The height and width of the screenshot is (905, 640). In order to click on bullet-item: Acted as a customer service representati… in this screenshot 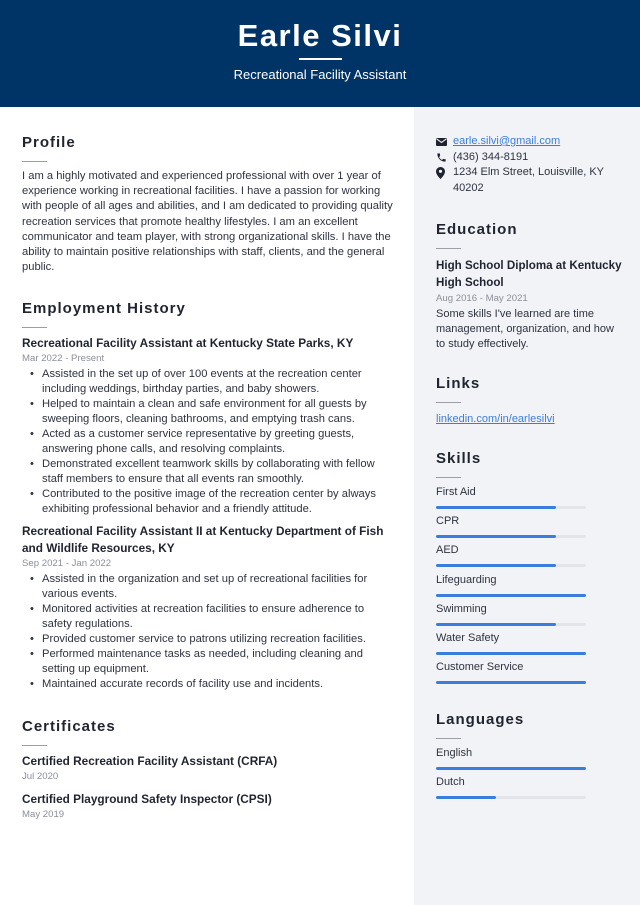, I will do `click(212, 442)`.